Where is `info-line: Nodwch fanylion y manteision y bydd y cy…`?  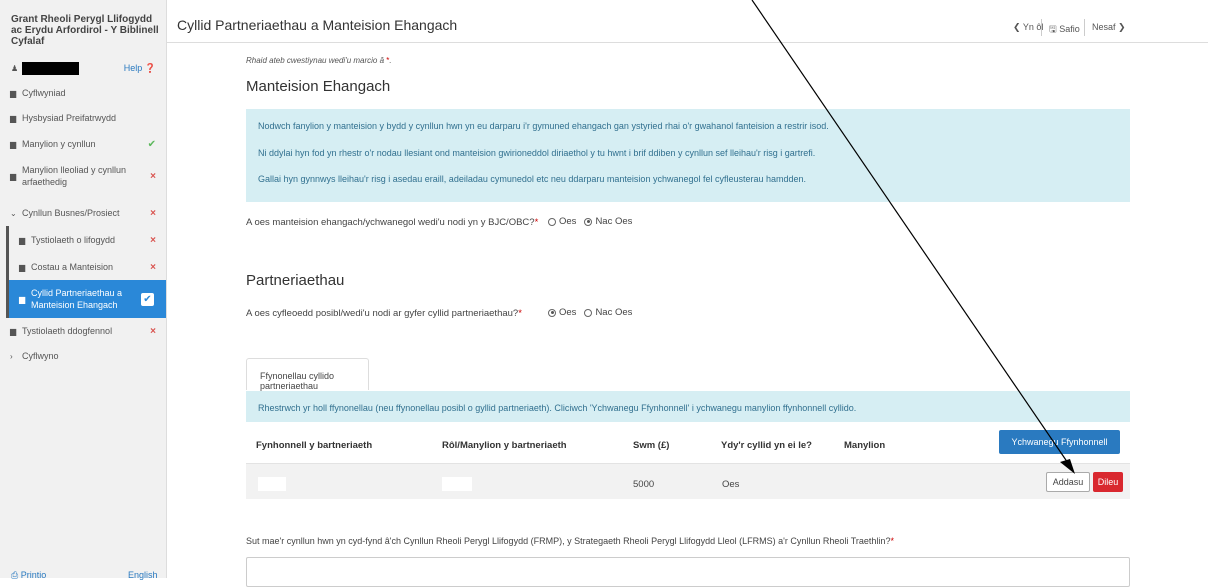
info-line: Nodwch fanylion y manteision y bydd y cy… is located at coordinates (543, 126).